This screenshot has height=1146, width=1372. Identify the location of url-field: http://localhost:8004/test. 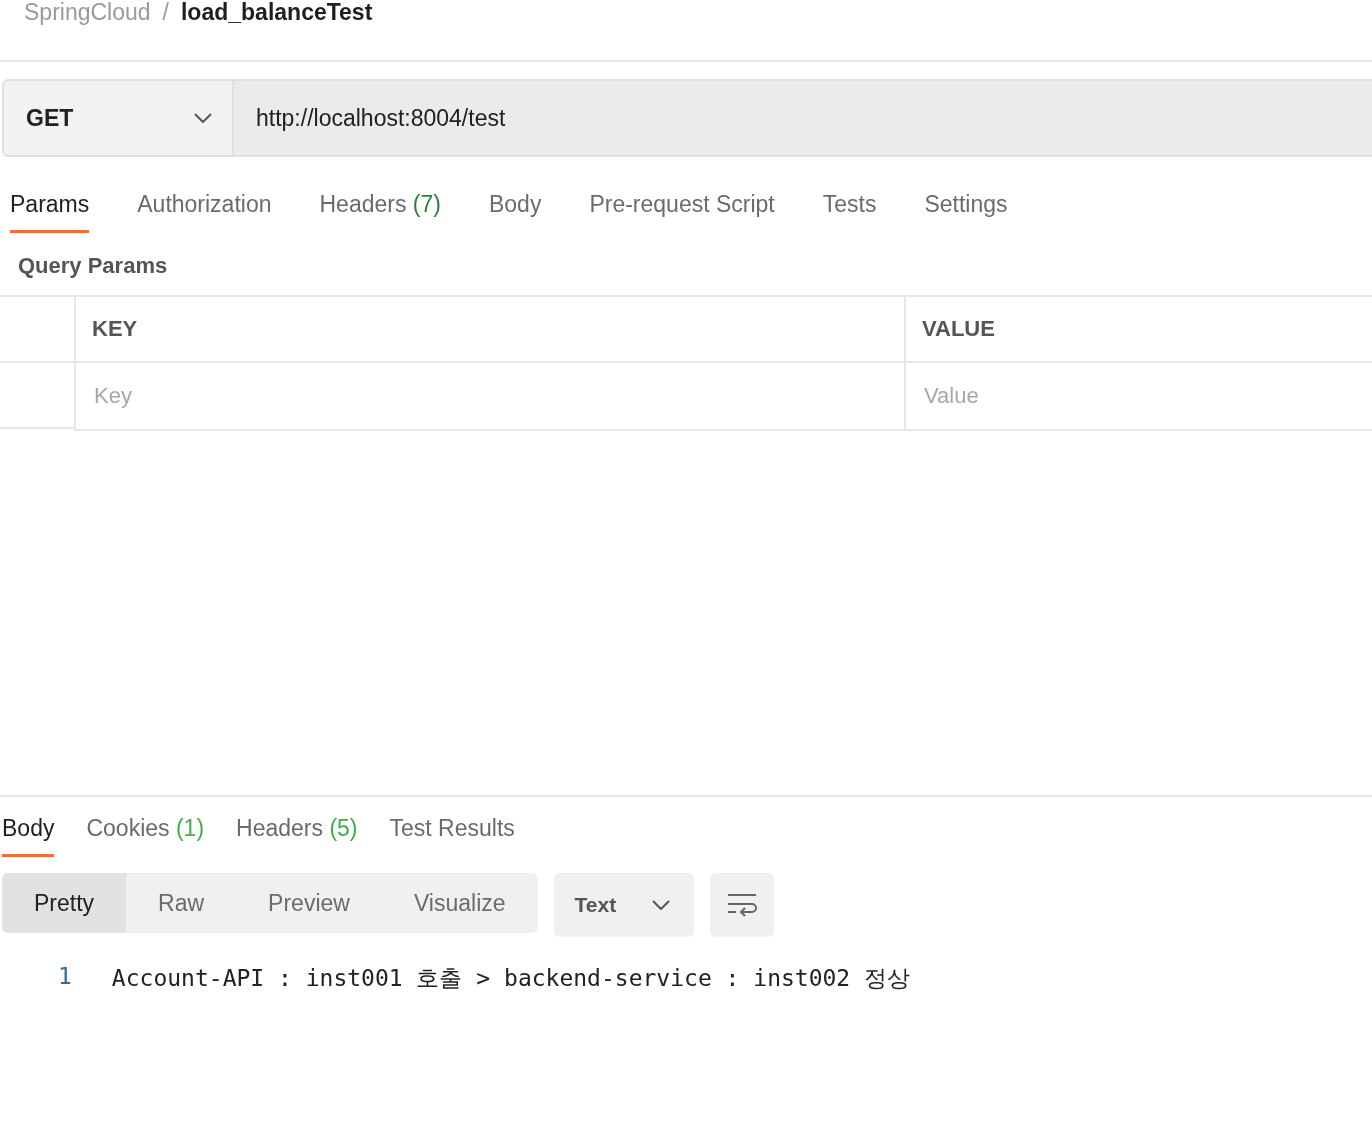
(803, 118).